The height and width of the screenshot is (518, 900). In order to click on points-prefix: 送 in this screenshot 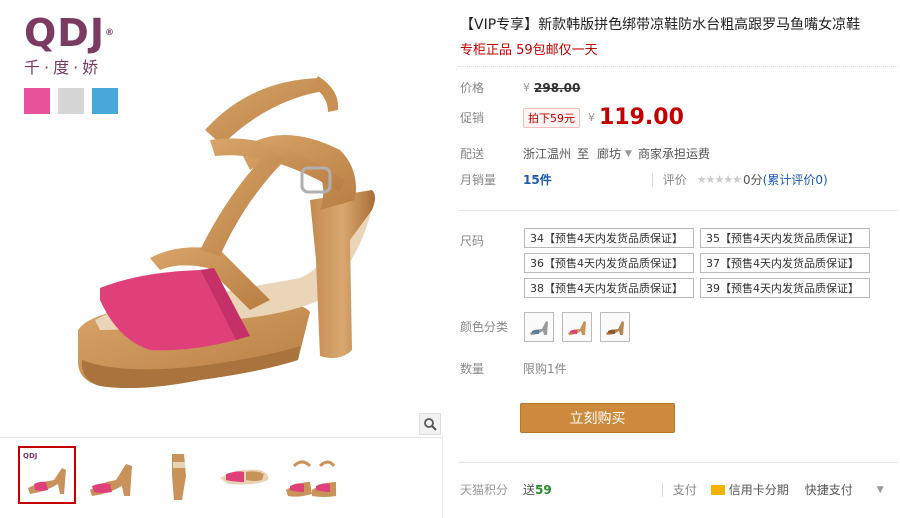, I will do `click(529, 490)`.